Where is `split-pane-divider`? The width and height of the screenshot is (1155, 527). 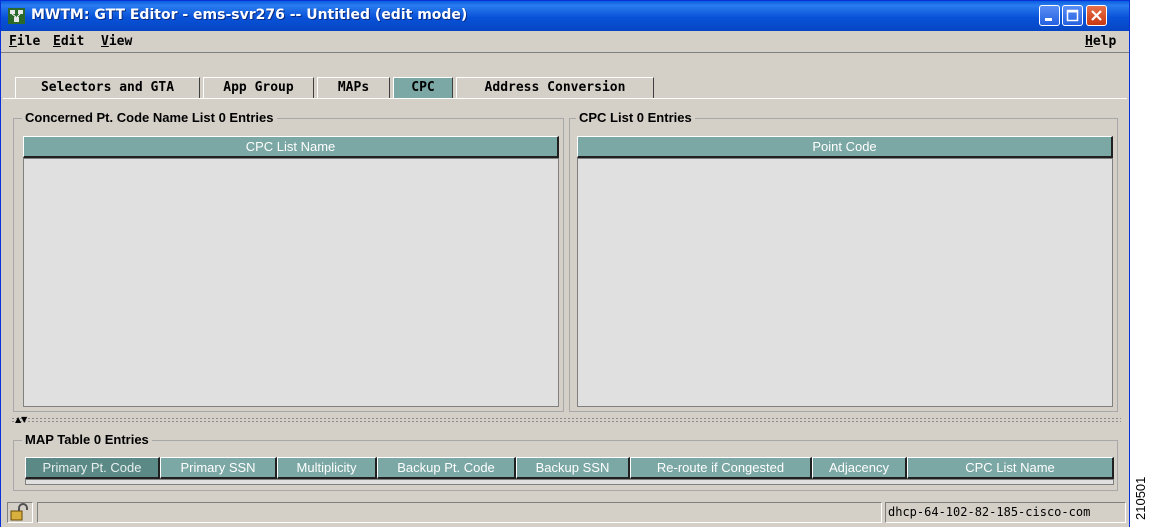
split-pane-divider is located at coordinates (566, 420).